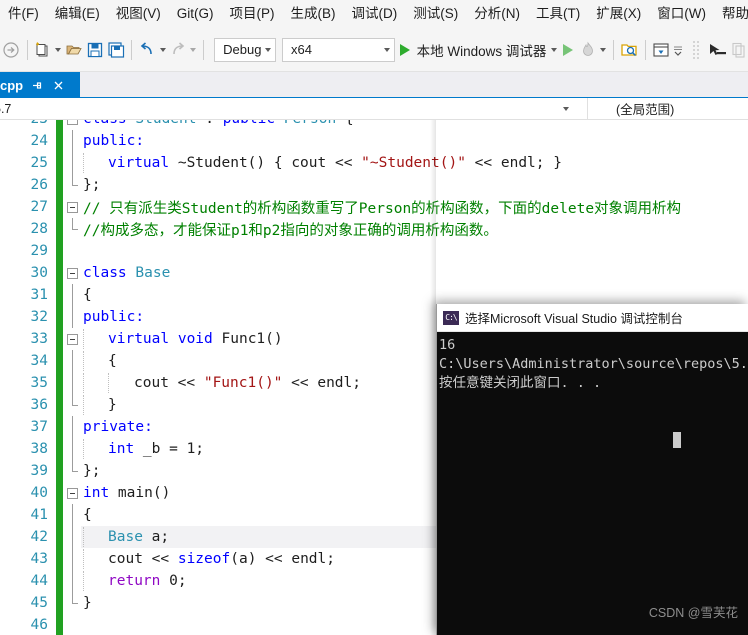  Describe the element at coordinates (414, 185) in the screenshot. I see `code-text: };` at that location.